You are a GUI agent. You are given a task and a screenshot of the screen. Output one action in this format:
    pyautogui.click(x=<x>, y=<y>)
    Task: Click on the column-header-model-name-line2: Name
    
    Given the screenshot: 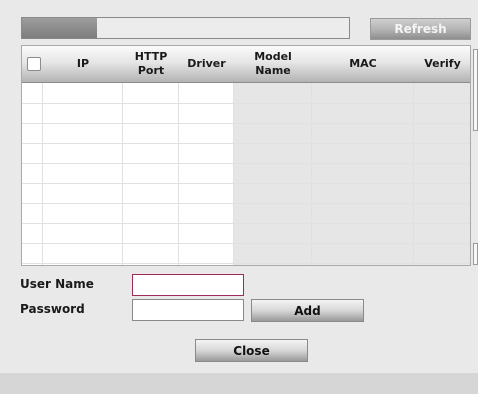 What is the action you would take?
    pyautogui.click(x=273, y=70)
    